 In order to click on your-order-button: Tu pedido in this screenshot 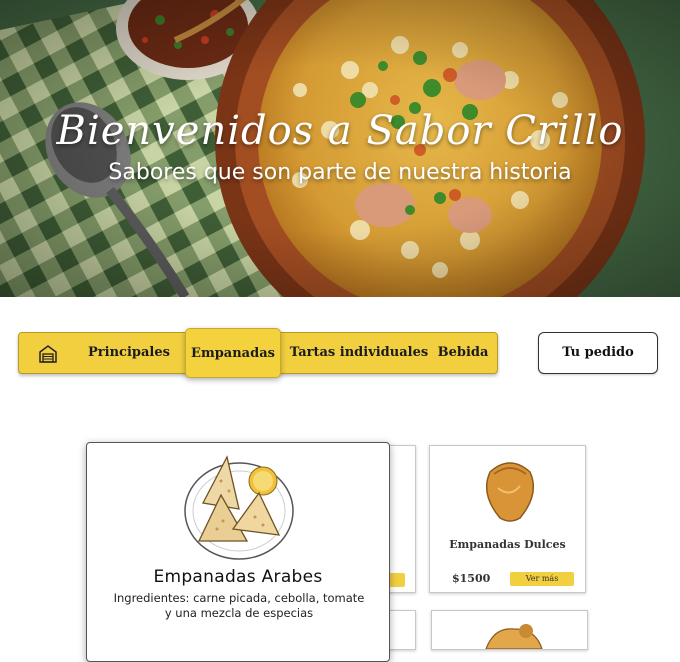, I will do `click(598, 353)`.